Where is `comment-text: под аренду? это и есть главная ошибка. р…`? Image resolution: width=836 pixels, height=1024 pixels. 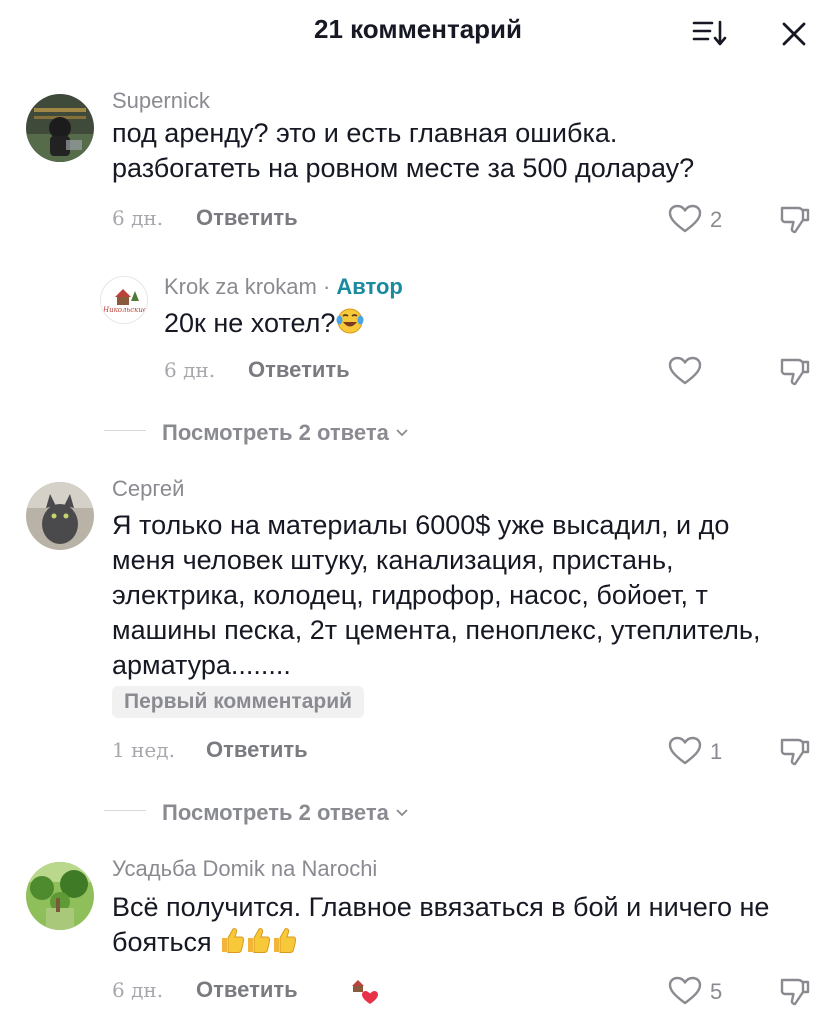
comment-text: под аренду? это и есть главная ошибка. р… is located at coordinates (462, 151).